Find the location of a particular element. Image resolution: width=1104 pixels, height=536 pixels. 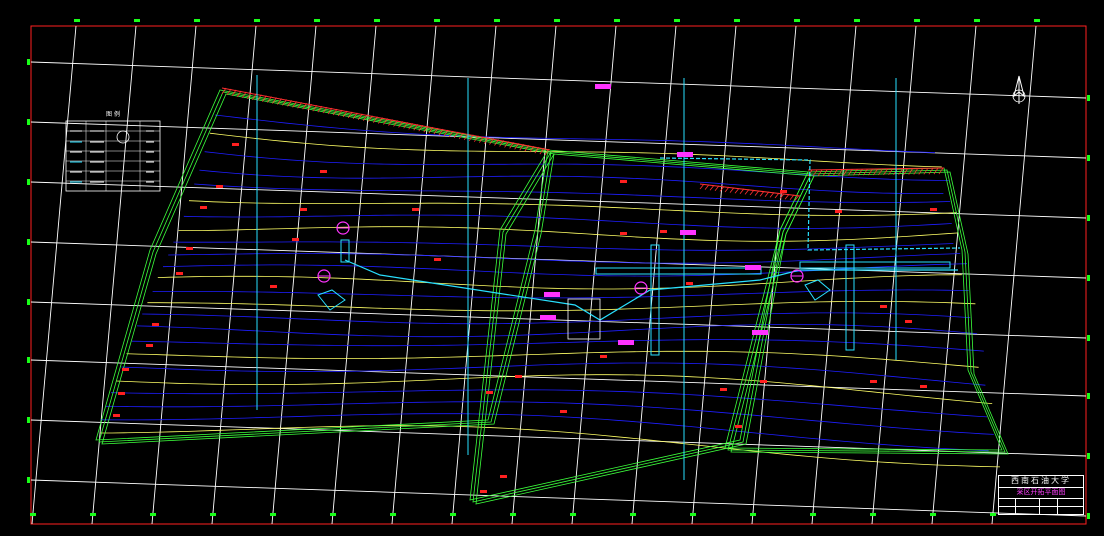

legend-title: 图 例 is located at coordinates (113, 114).